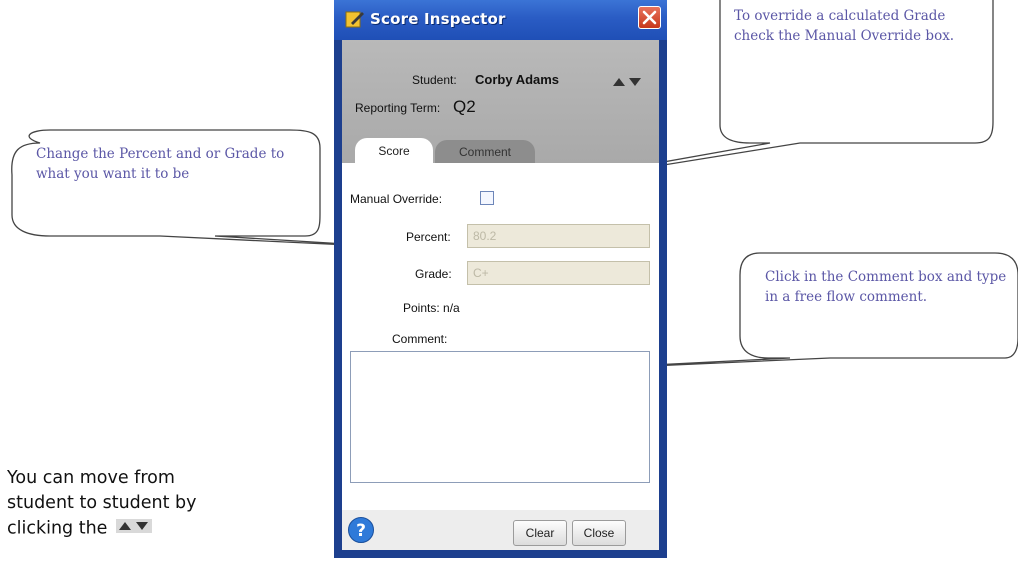 This screenshot has height=563, width=1018. I want to click on next-student-icon, so click(635, 82).